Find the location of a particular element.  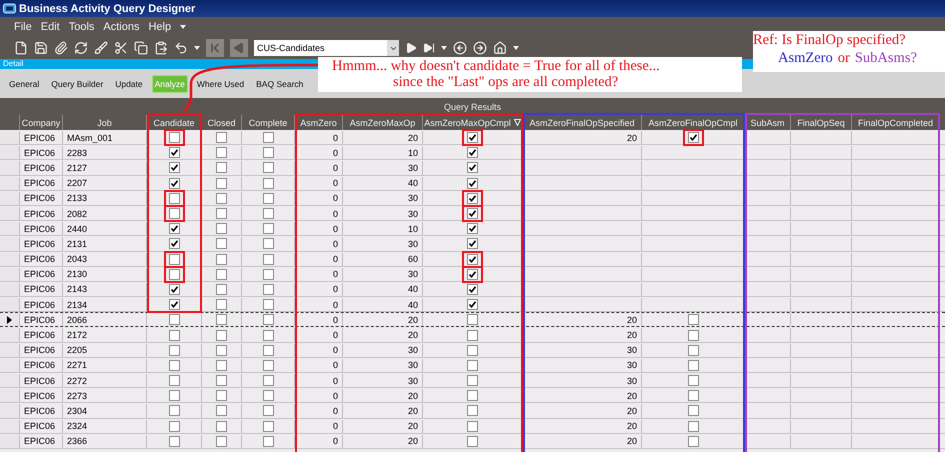

refresh-icon is located at coordinates (81, 48).